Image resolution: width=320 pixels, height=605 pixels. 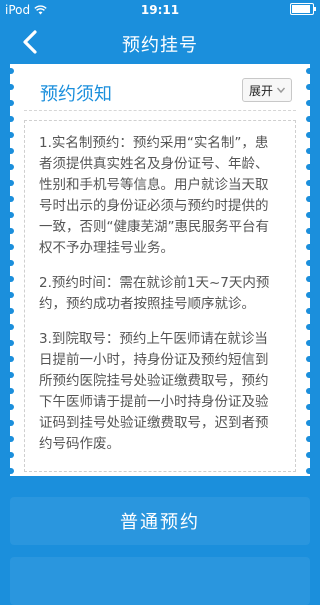 I want to click on status-bar: iPod 19:11, so click(x=160, y=10).